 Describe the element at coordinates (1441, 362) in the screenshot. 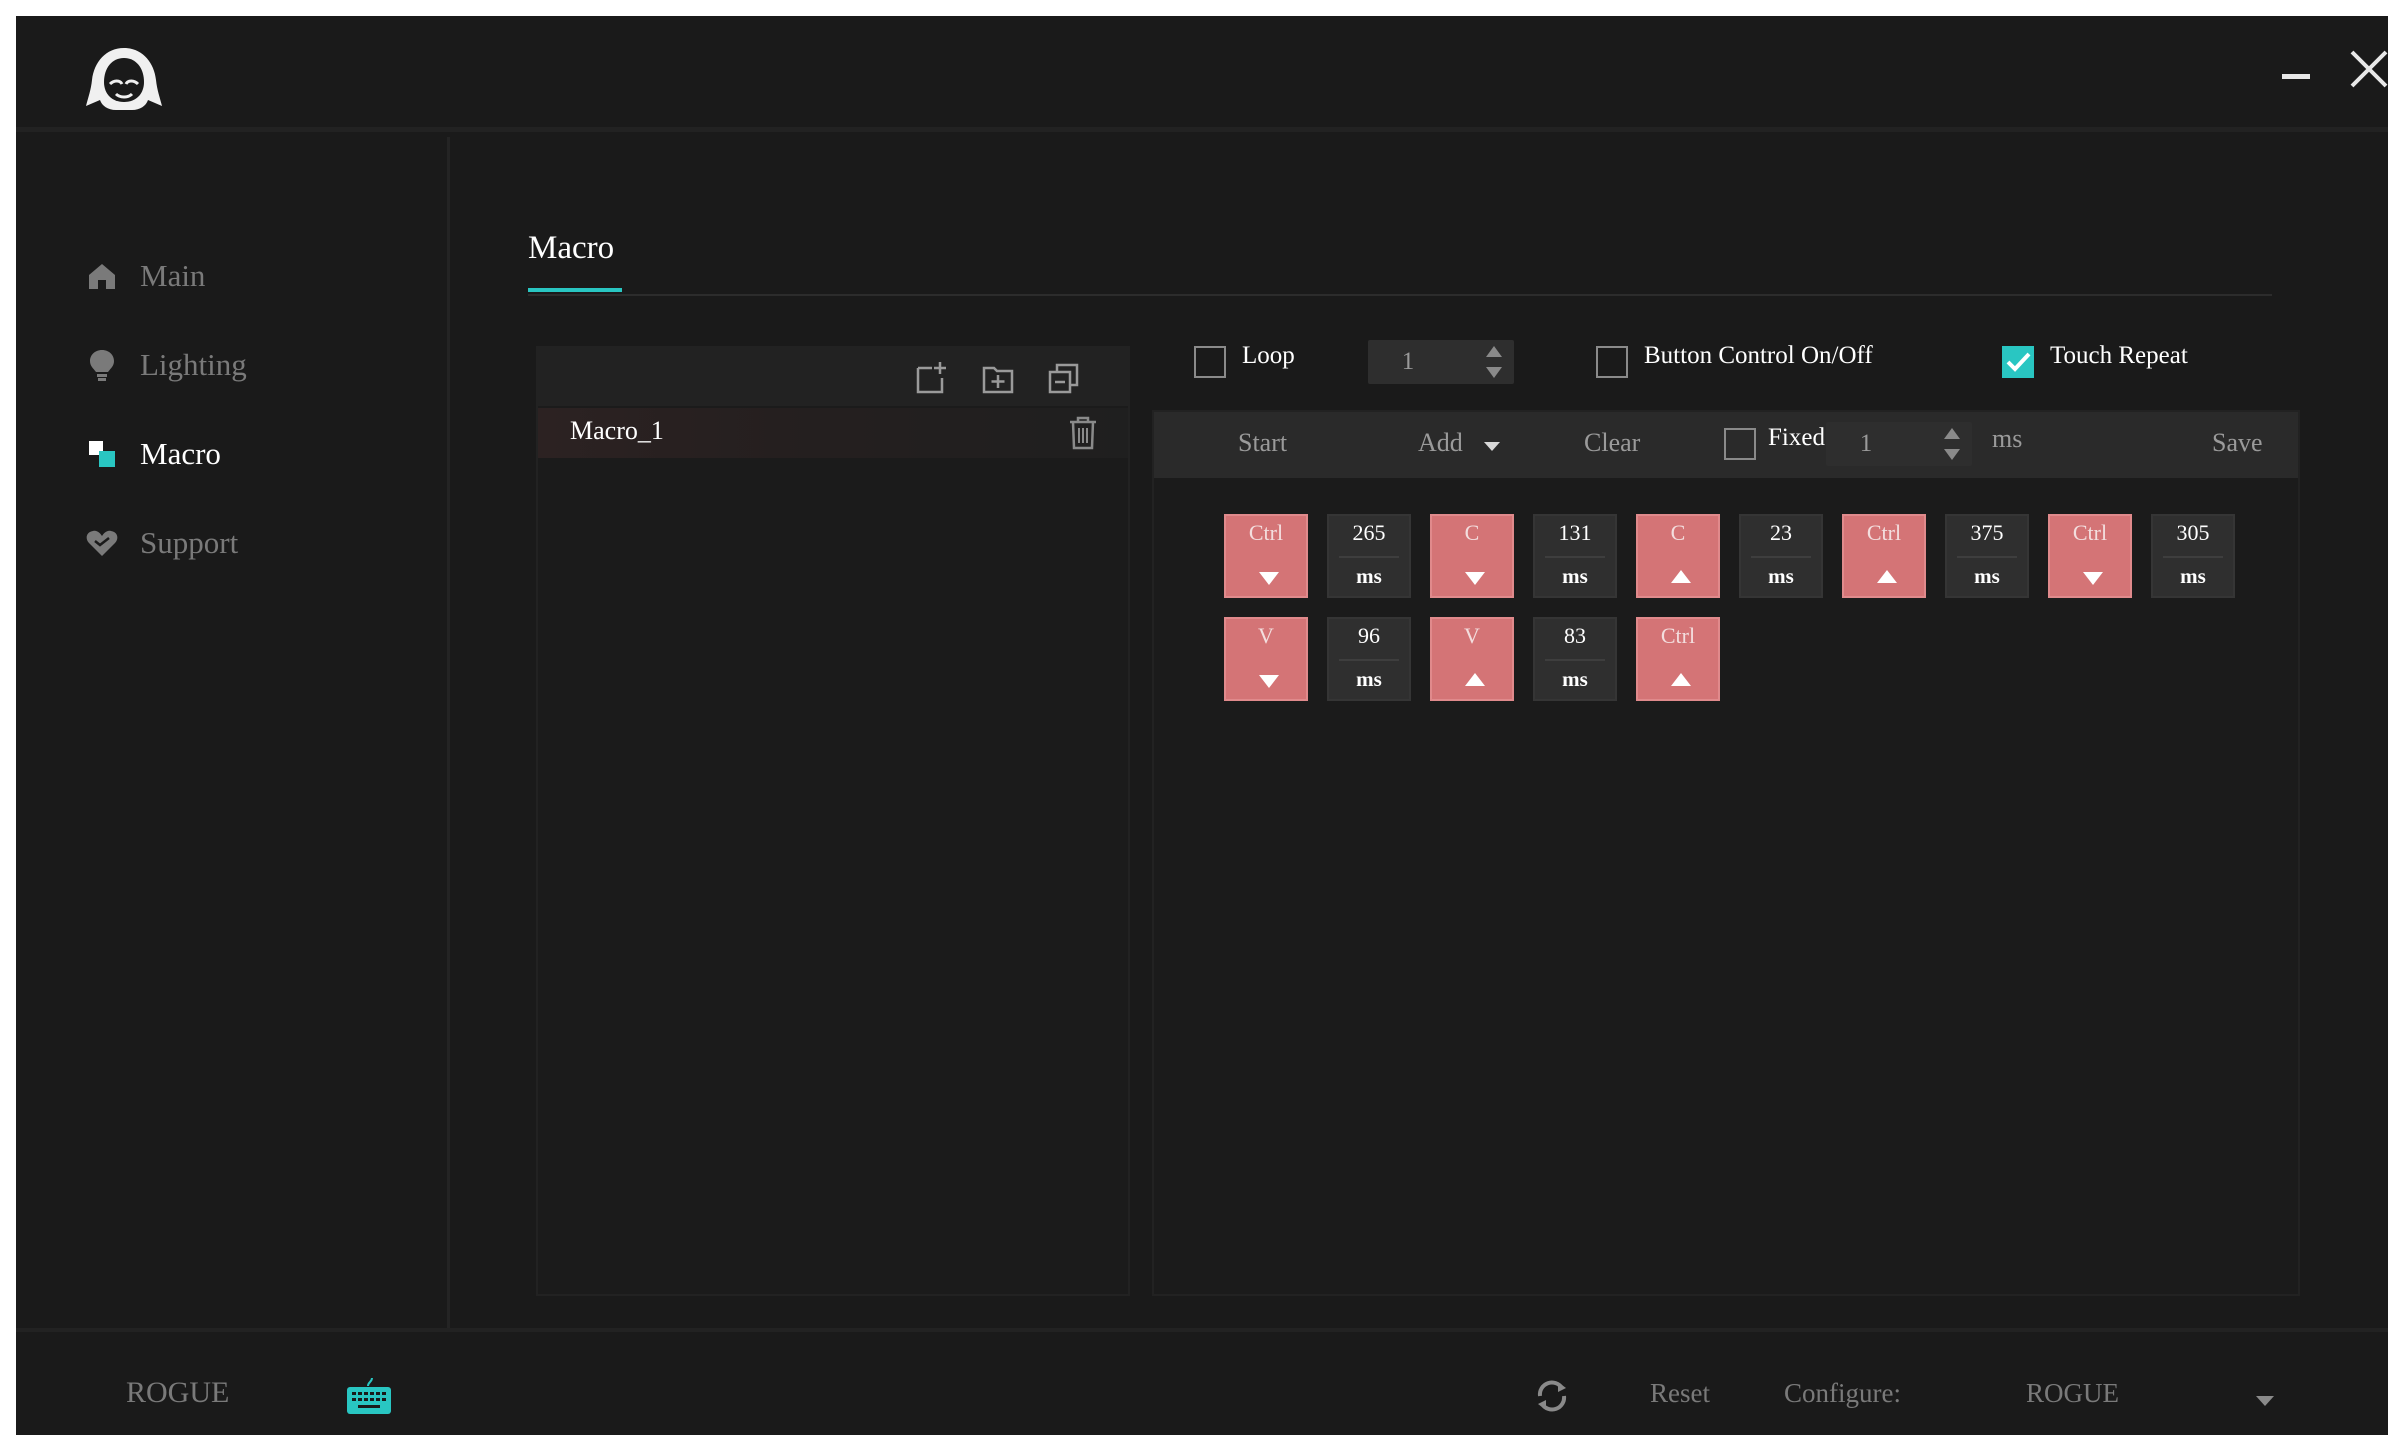

I see `loop-count-stepper: 1` at that location.